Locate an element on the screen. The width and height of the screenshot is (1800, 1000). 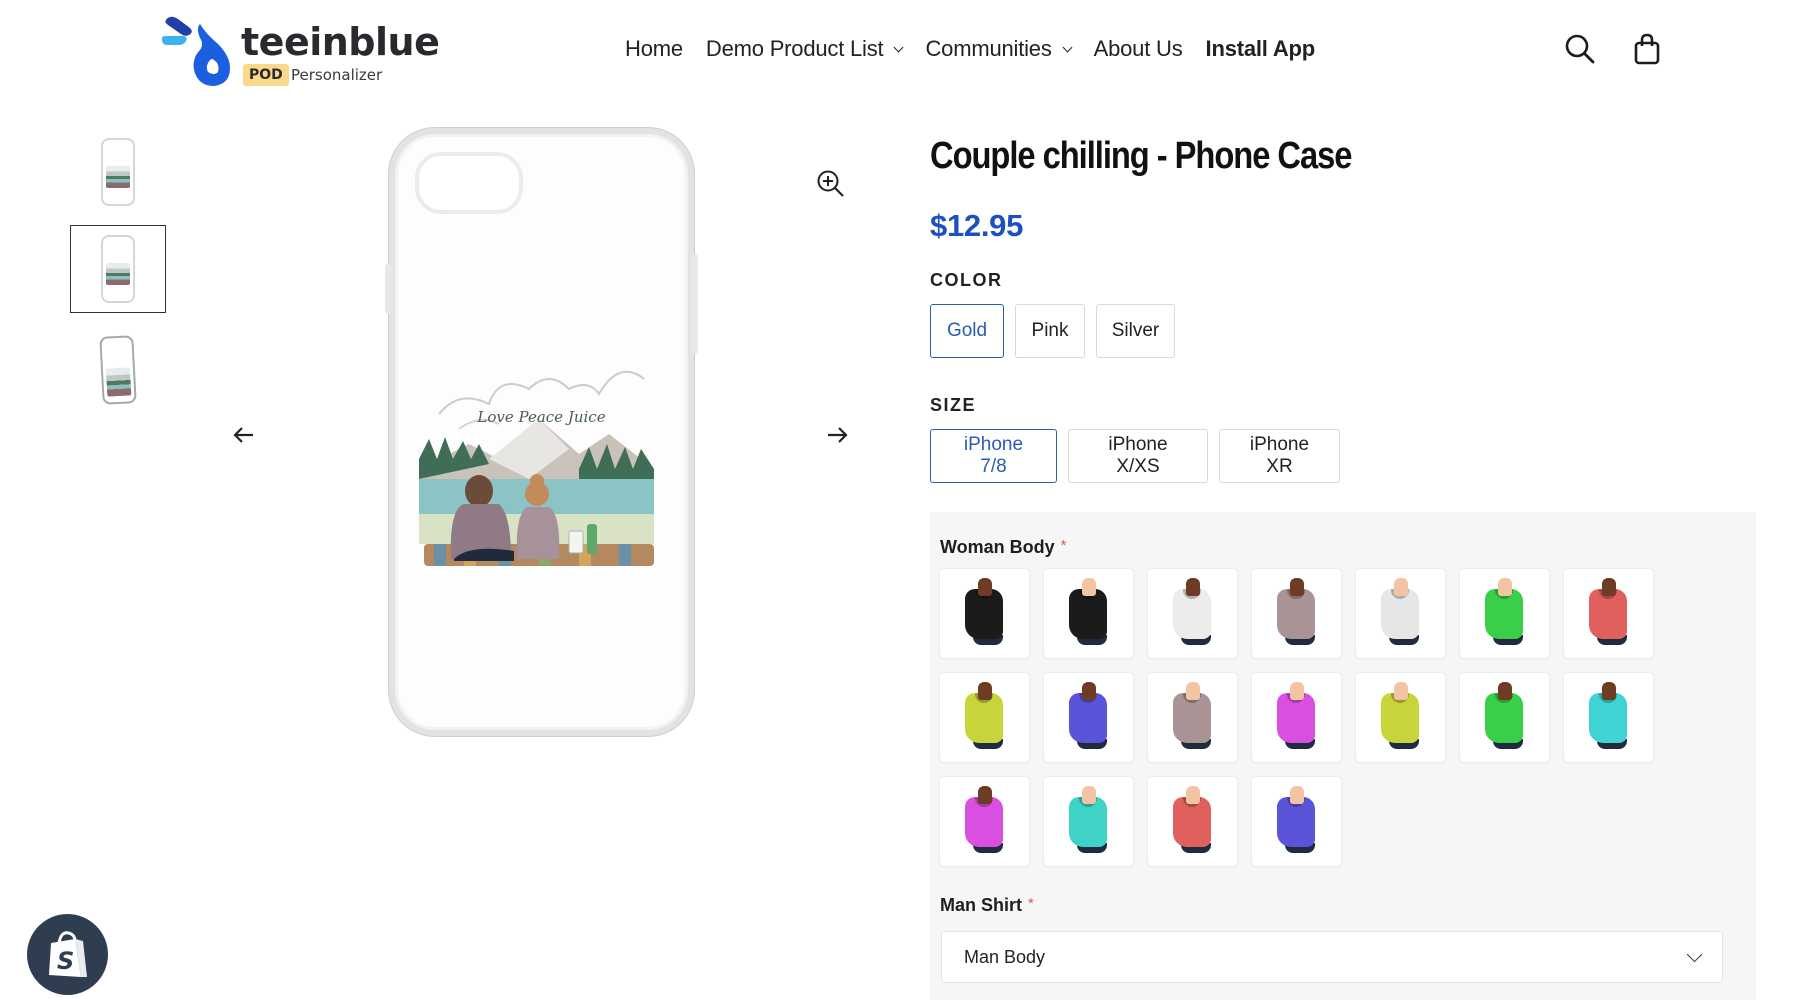
thumbnail-2-selected is located at coordinates (118, 269).